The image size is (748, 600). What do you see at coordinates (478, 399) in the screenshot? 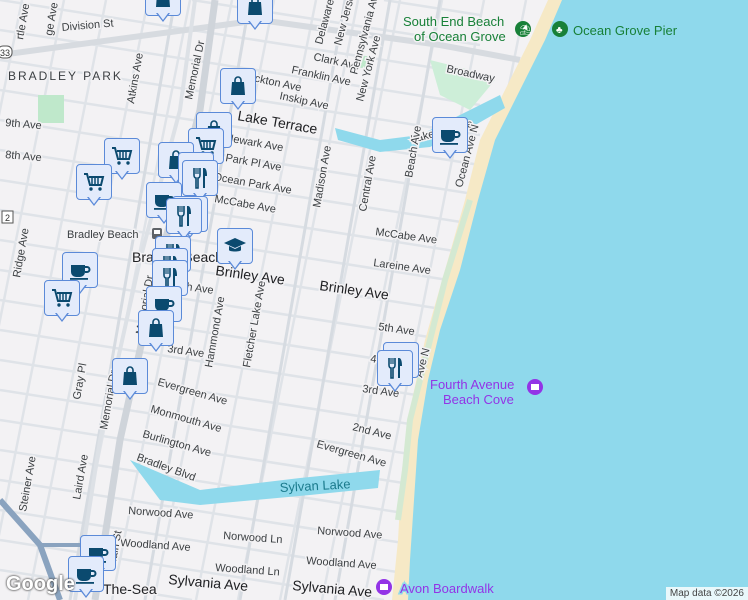
I see `svg-text: Beach Cove` at bounding box center [478, 399].